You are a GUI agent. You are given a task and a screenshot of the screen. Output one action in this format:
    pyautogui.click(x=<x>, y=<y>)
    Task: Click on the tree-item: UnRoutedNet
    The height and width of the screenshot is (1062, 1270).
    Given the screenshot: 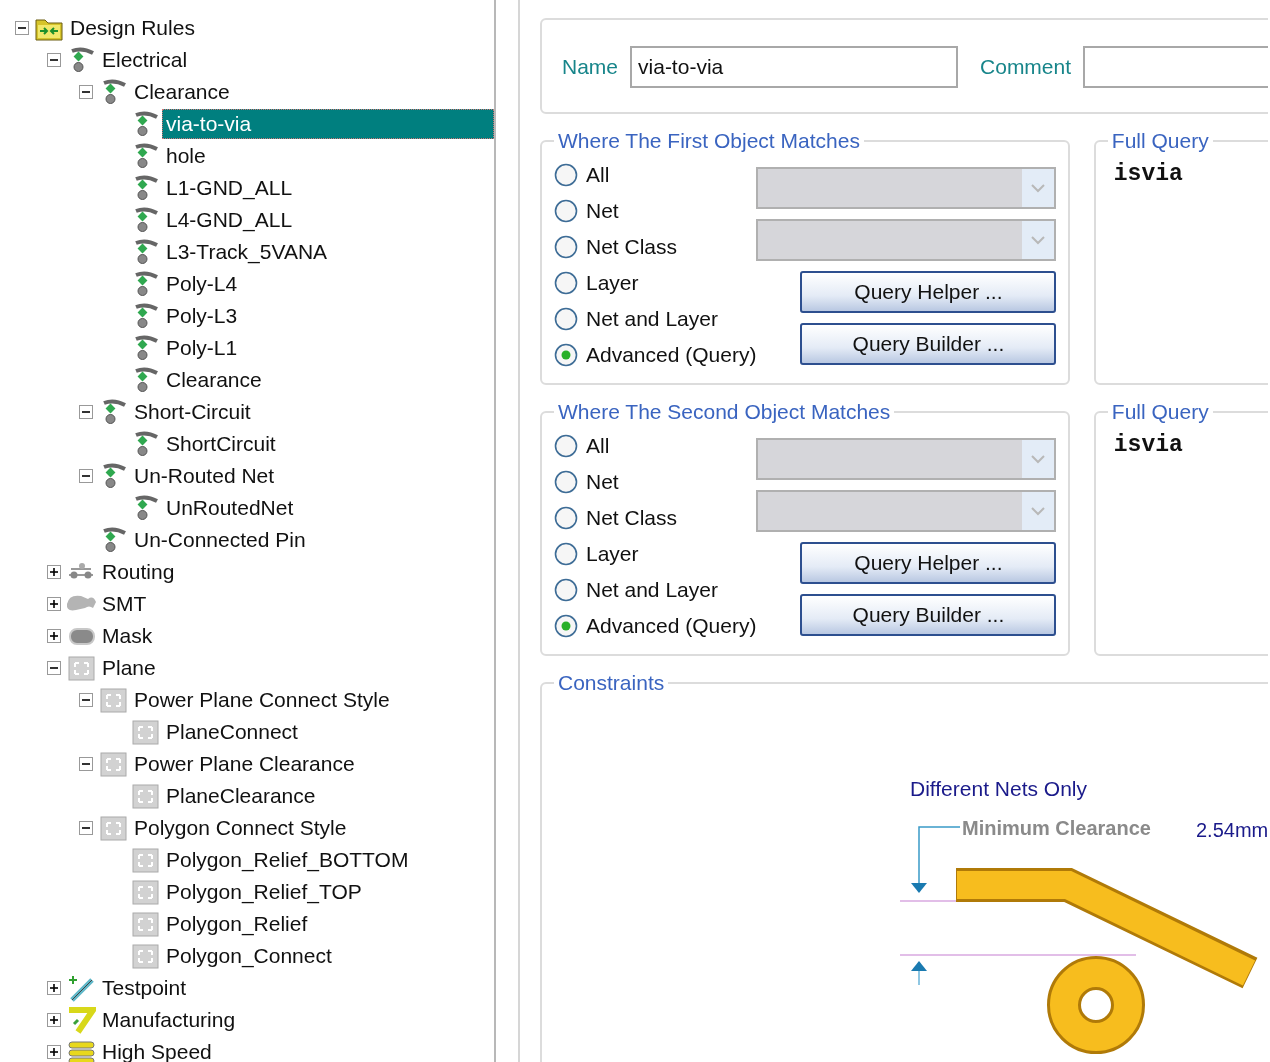 What is the action you would take?
    pyautogui.click(x=230, y=508)
    